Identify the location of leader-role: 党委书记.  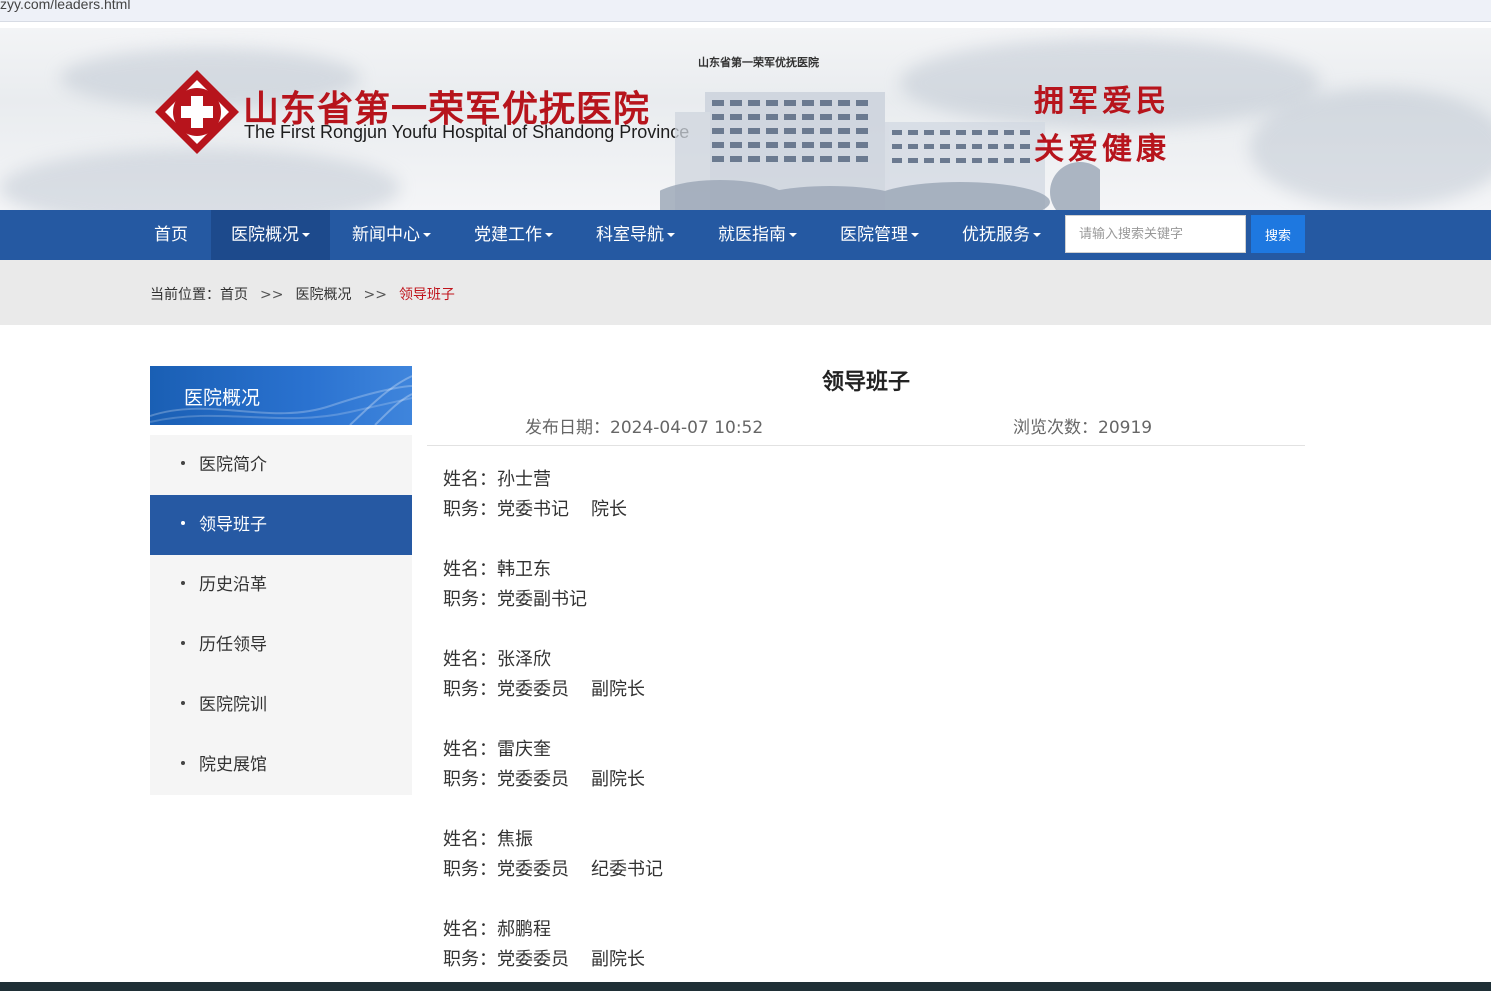
(533, 509).